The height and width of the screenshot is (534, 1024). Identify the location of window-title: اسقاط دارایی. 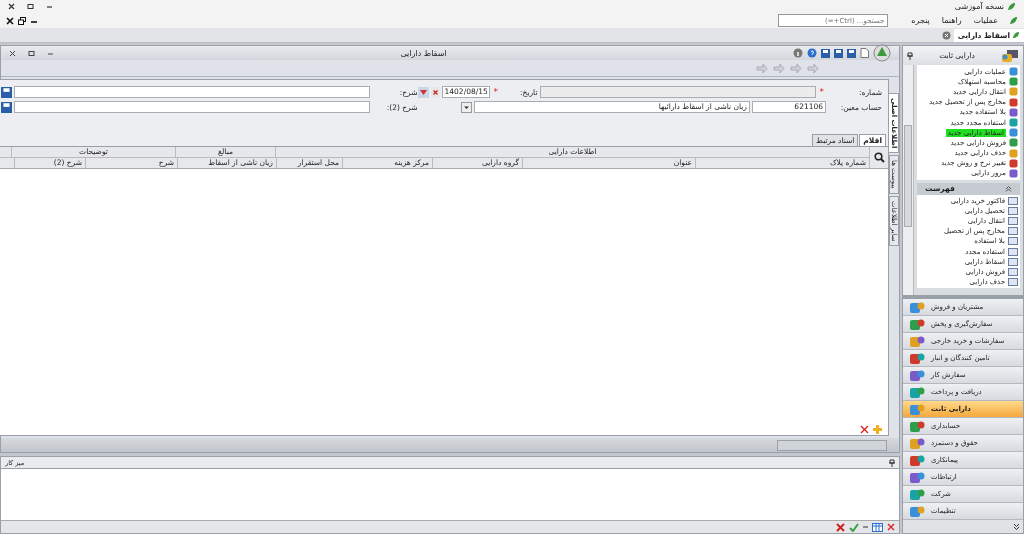
(423, 53).